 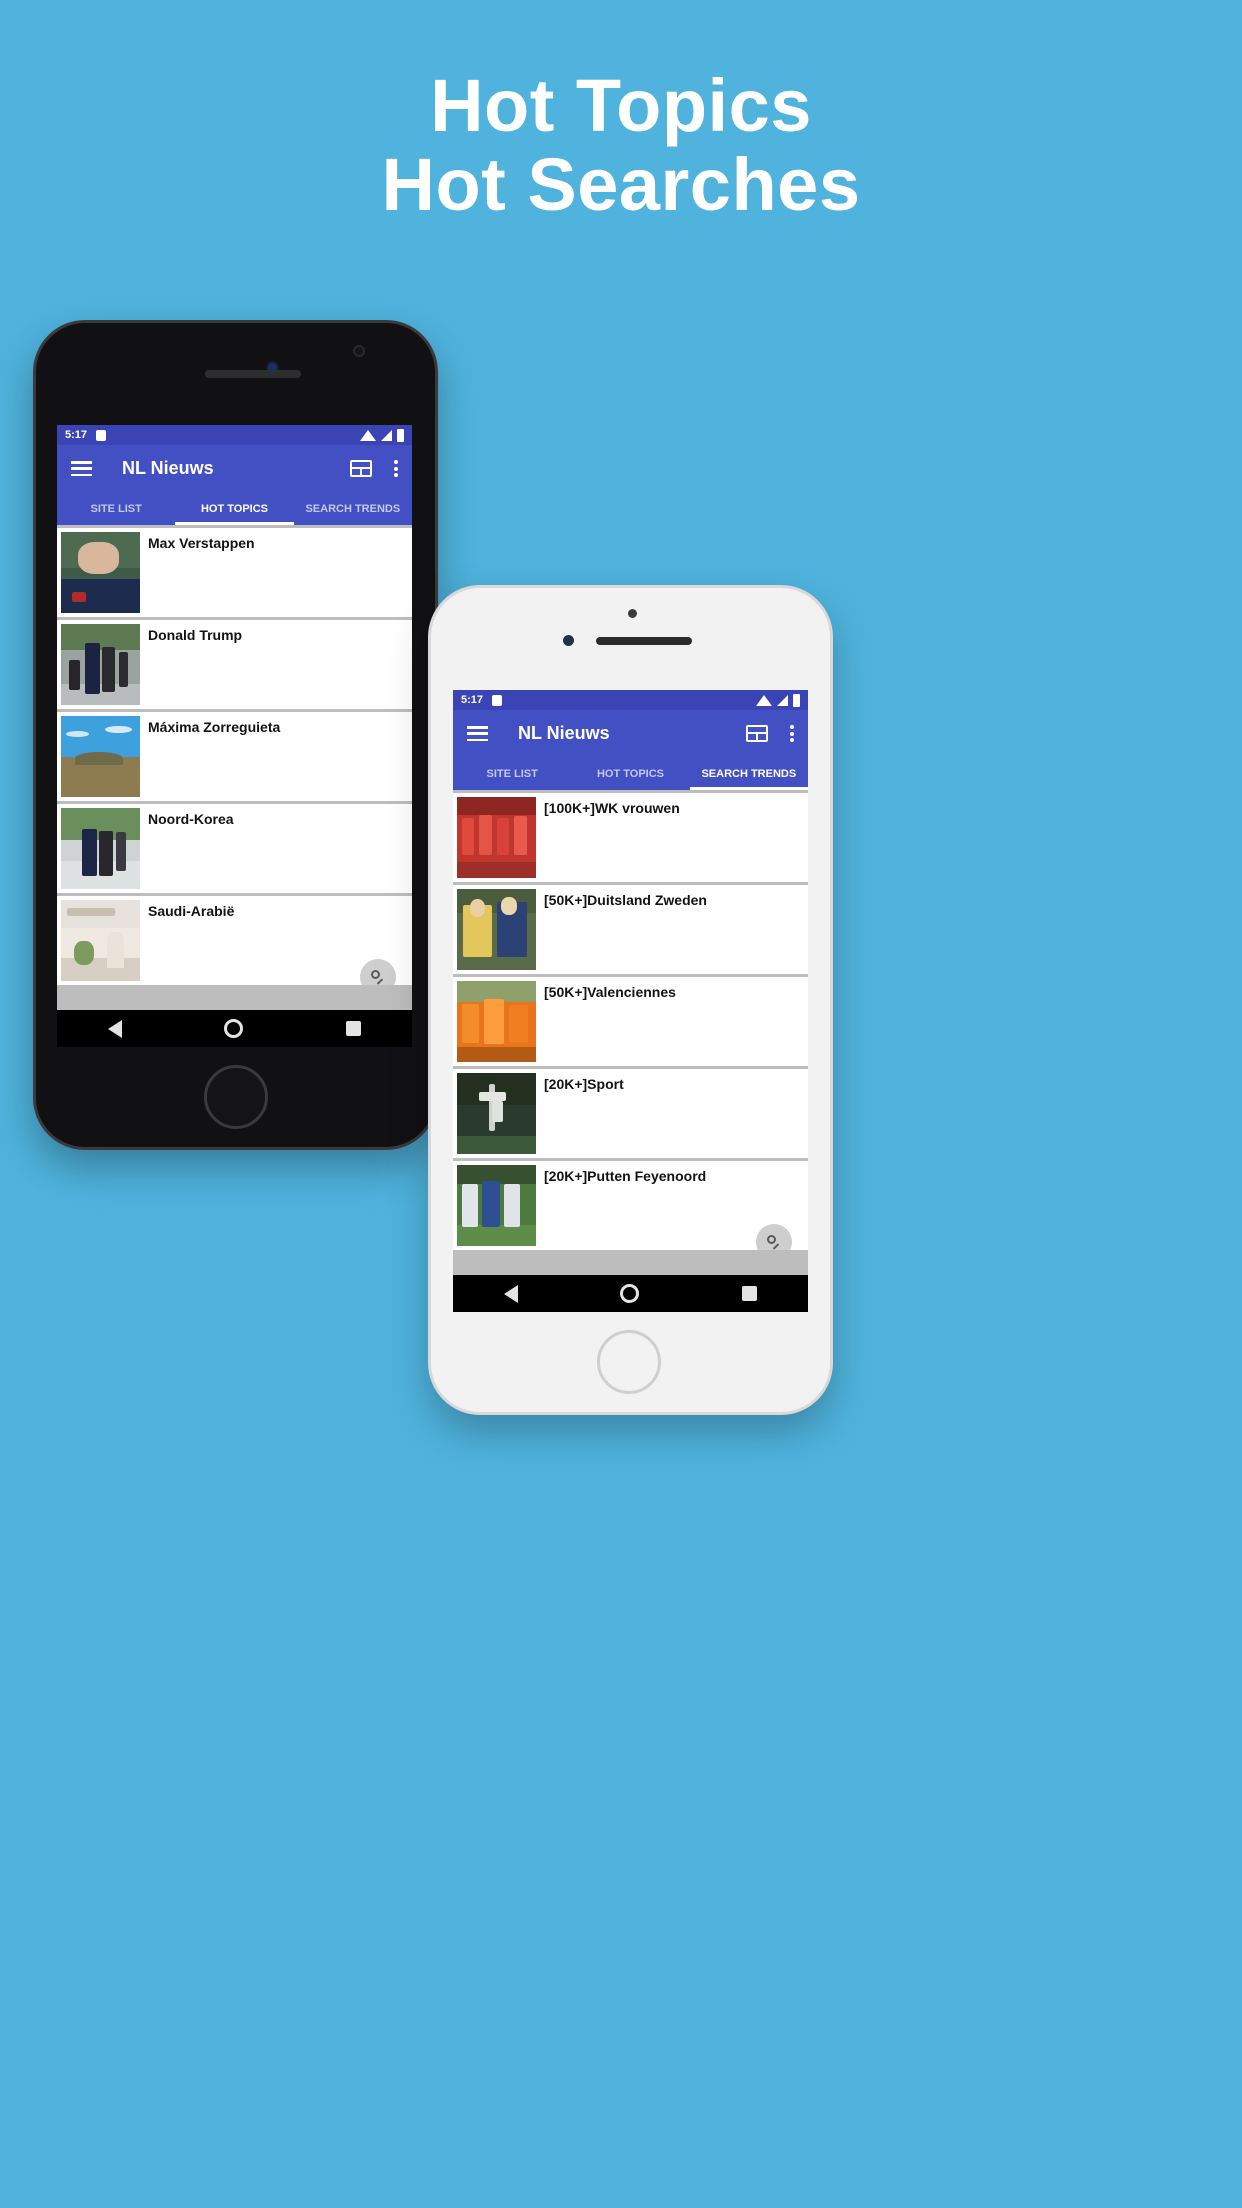 I want to click on list-item-title: Max Verstappen, so click(x=201, y=543).